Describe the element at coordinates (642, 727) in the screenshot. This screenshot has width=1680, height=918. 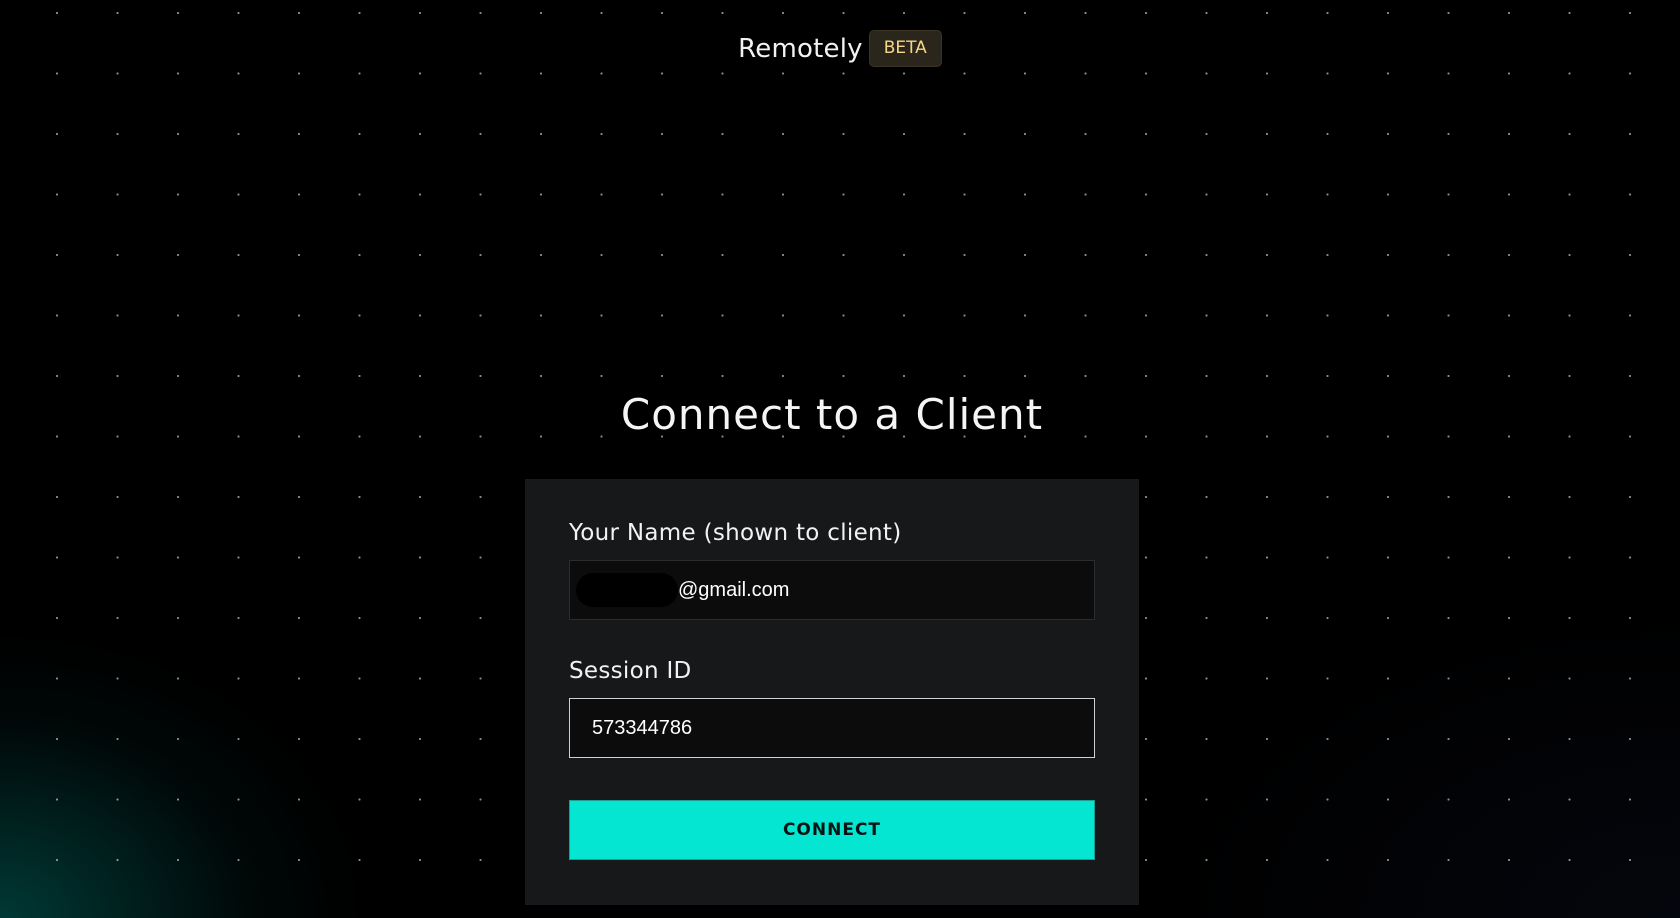
I see `session-id-value: 573344786` at that location.